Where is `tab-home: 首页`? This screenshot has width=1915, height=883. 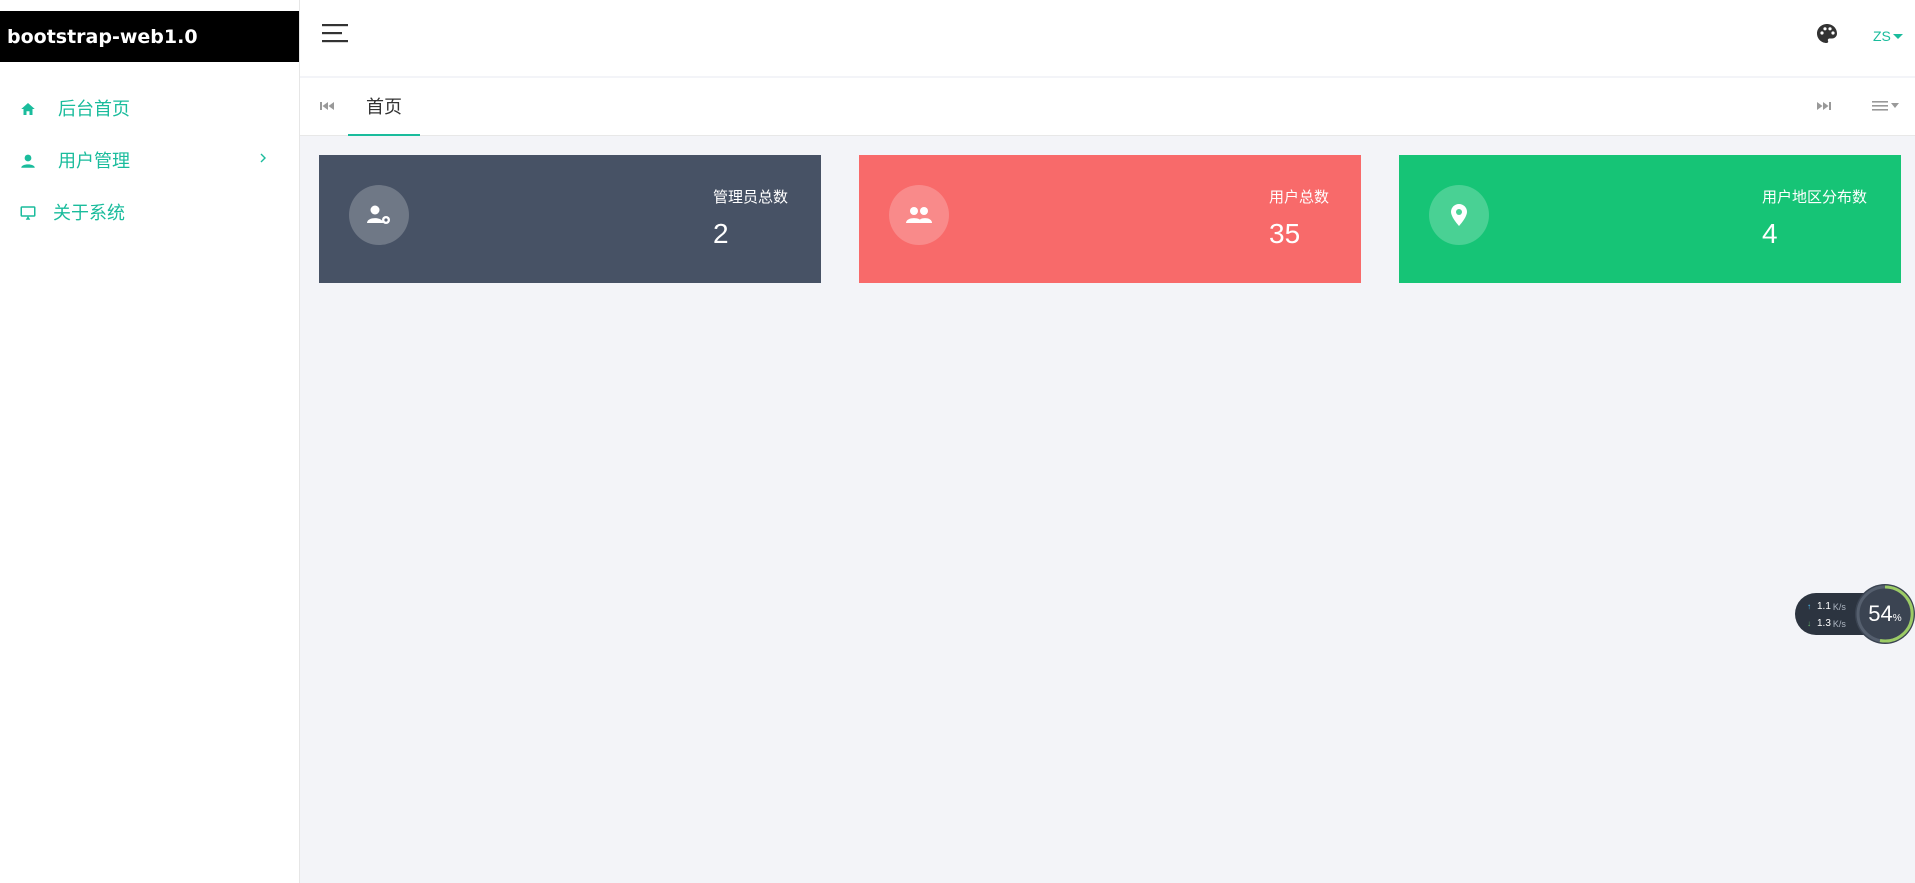
tab-home: 首页 is located at coordinates (384, 107).